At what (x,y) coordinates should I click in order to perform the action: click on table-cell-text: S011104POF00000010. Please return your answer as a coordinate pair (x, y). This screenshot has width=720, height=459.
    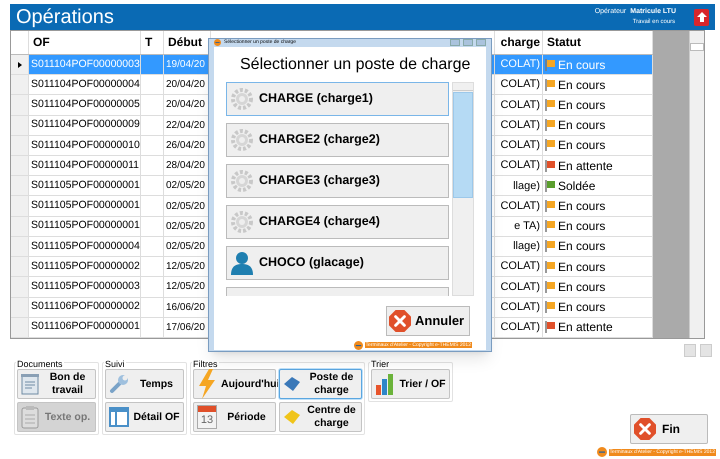
    Looking at the image, I should click on (85, 145).